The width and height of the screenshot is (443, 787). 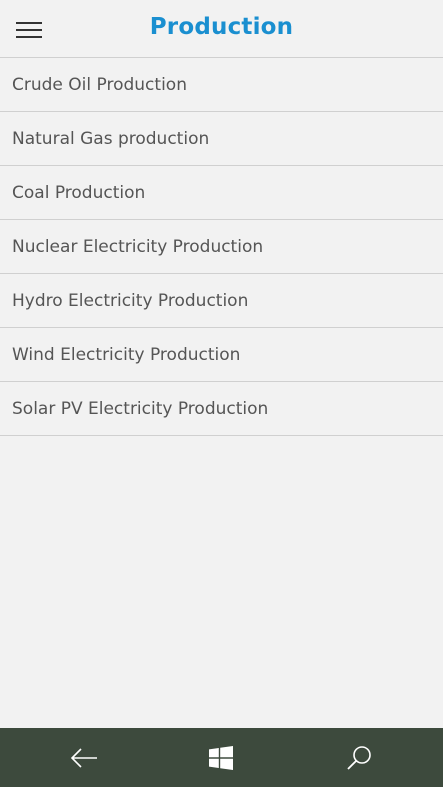 I want to click on list-item-label: Nuclear Electricity Production, so click(x=138, y=246).